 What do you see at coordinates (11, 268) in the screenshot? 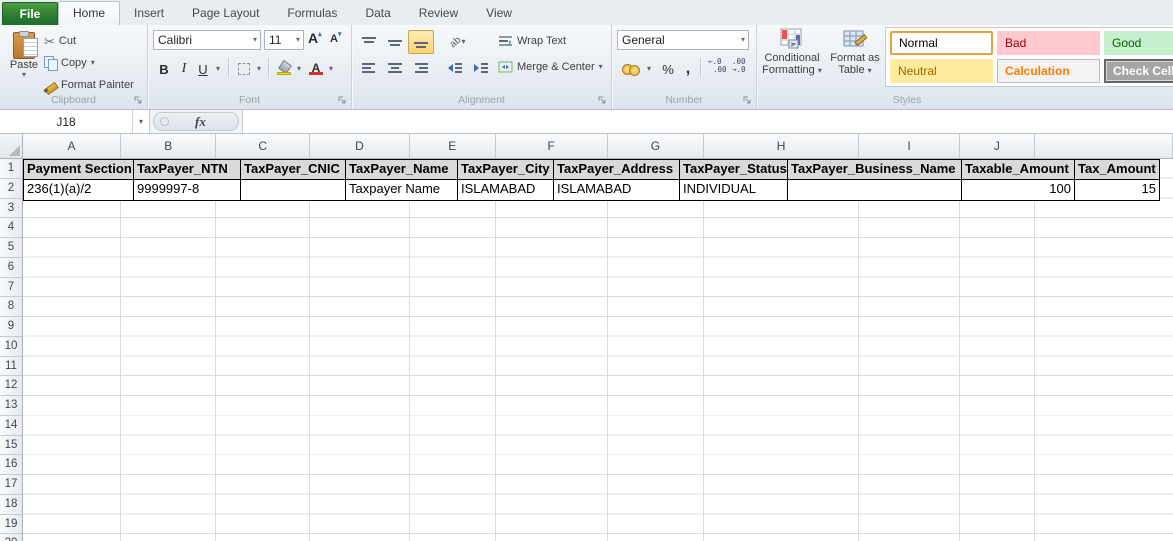
I see `row-header: 6` at bounding box center [11, 268].